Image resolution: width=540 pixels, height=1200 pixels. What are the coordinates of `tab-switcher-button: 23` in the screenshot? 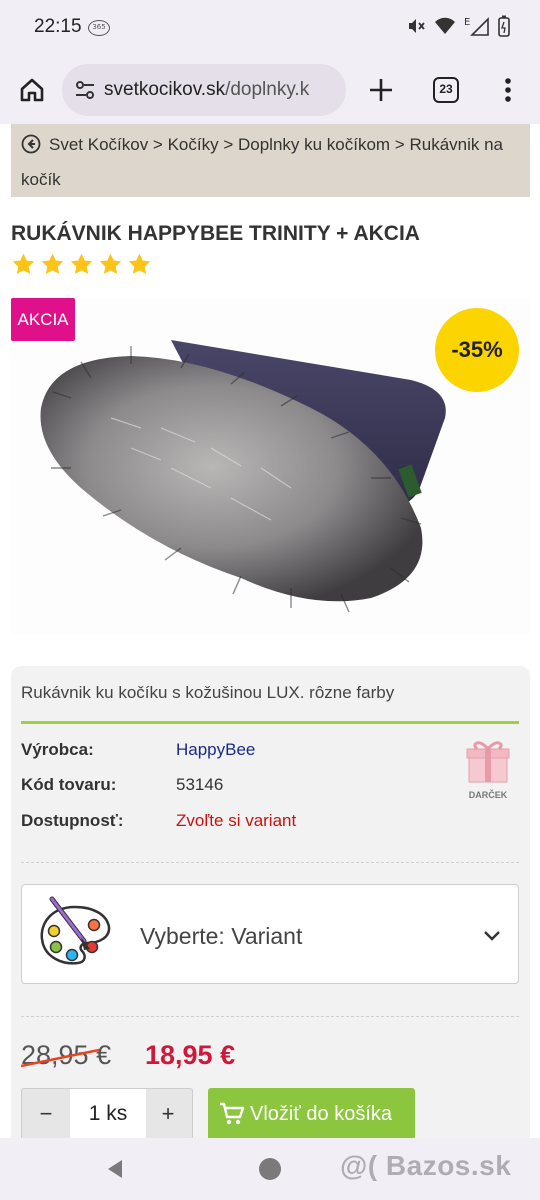 It's located at (446, 90).